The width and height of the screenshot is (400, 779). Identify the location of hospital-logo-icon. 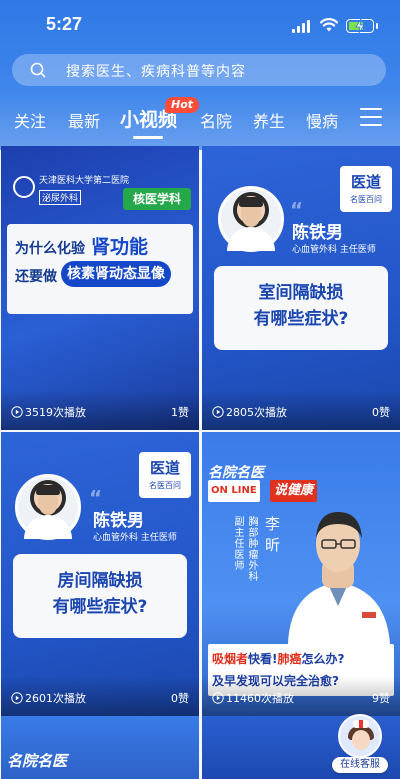
(24, 187).